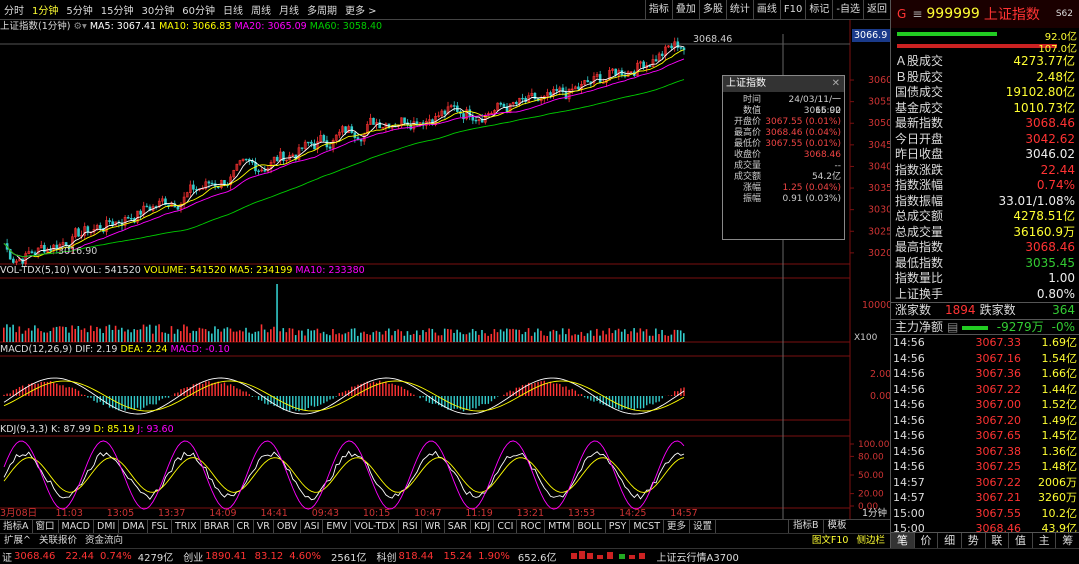 This screenshot has height=564, width=1079. What do you see at coordinates (261, 9) in the screenshot?
I see `timeframe-7: 周线` at bounding box center [261, 9].